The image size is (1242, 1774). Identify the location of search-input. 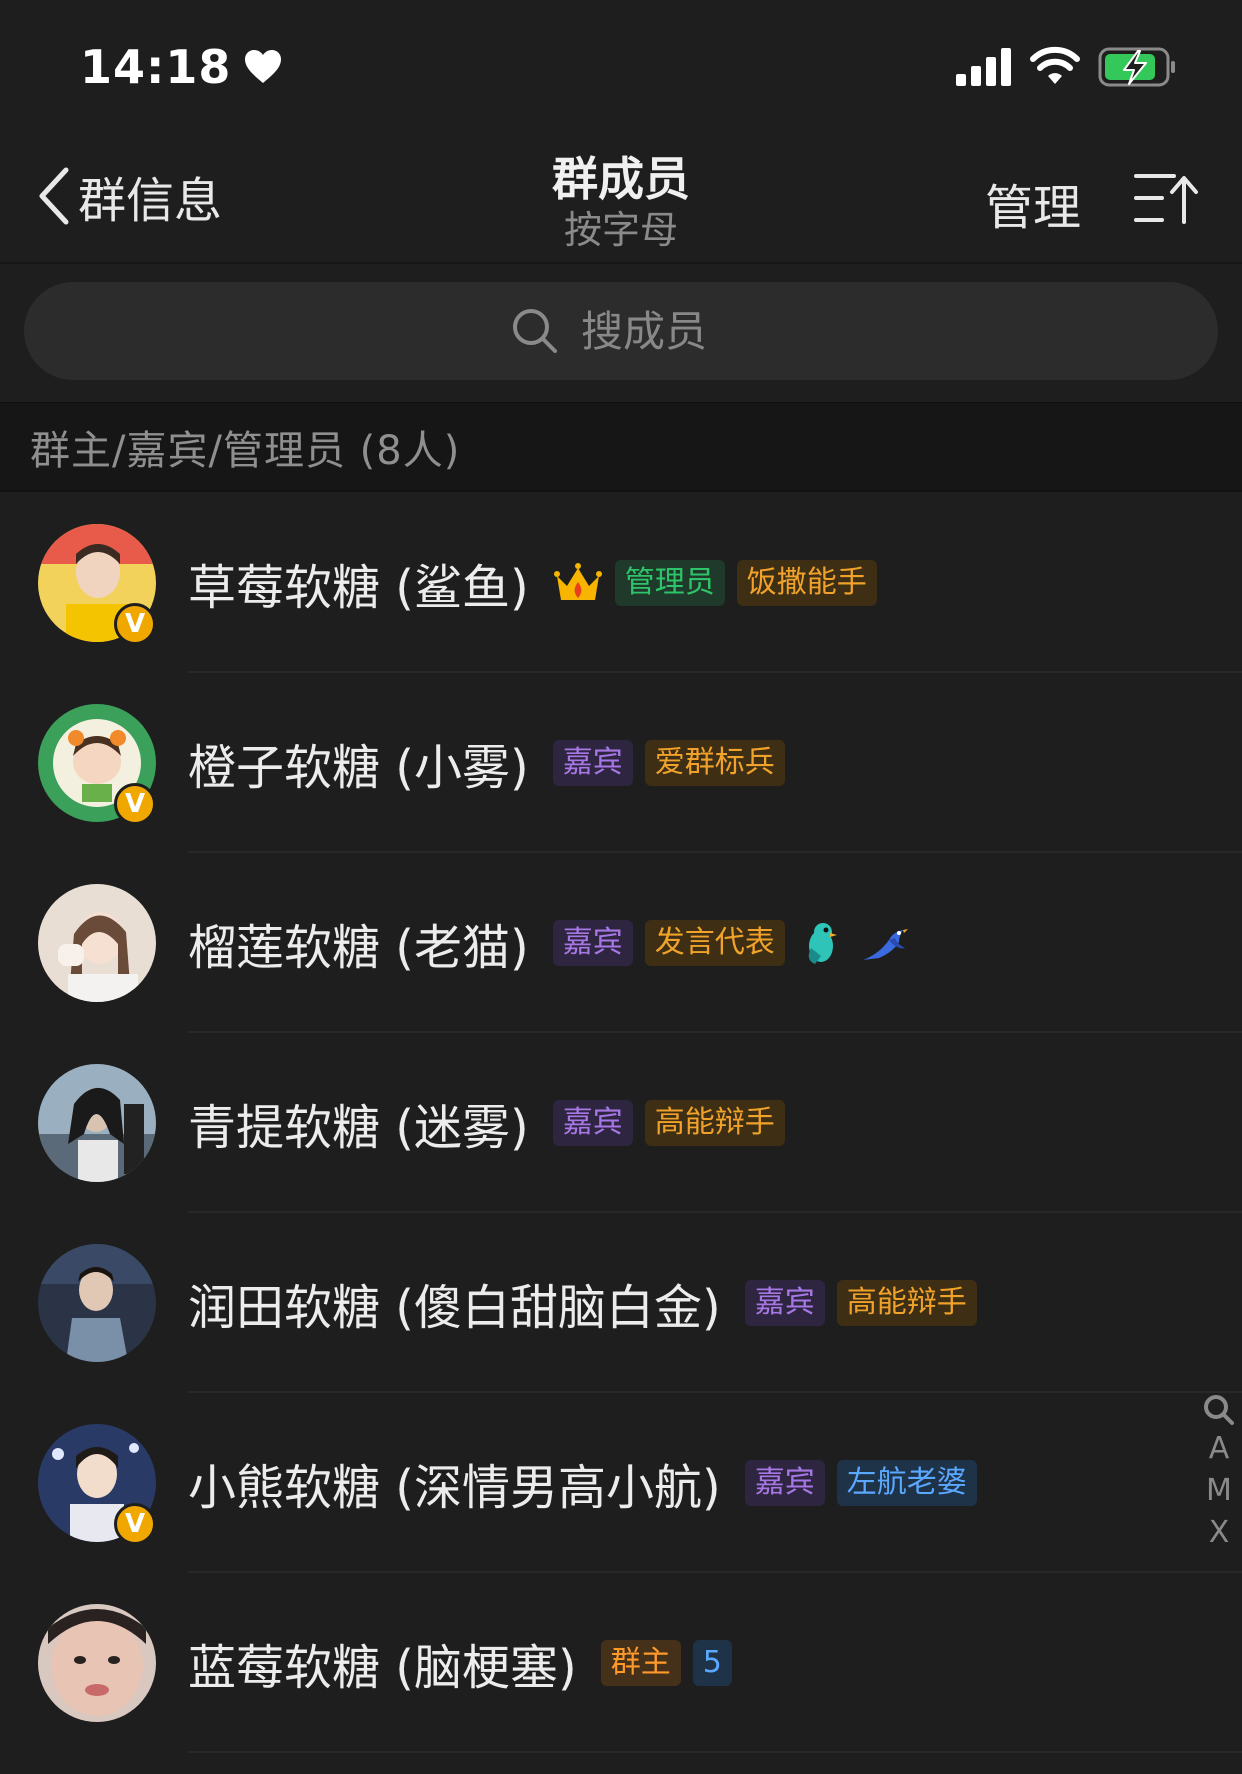
(656, 331).